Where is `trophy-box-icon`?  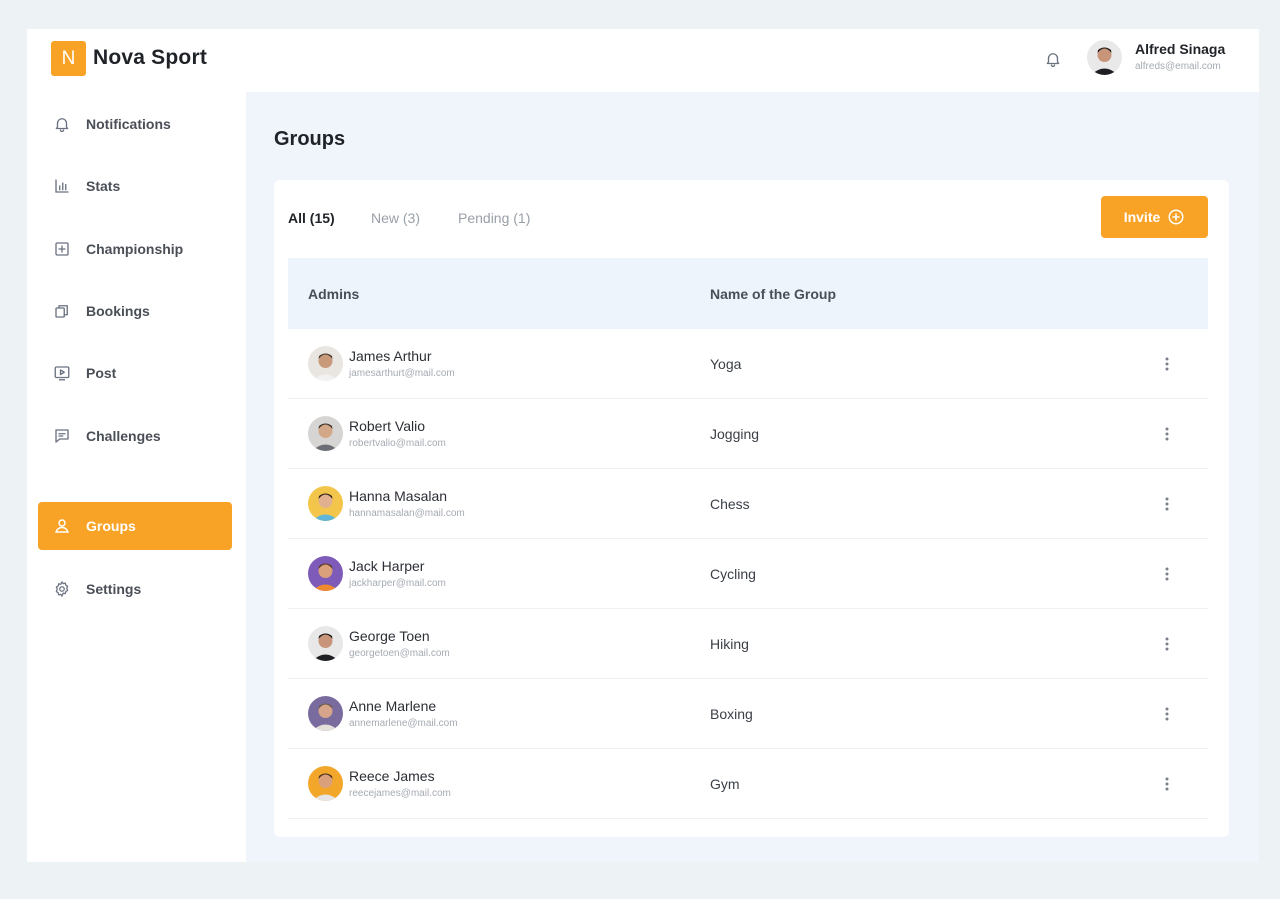
trophy-box-icon is located at coordinates (62, 249).